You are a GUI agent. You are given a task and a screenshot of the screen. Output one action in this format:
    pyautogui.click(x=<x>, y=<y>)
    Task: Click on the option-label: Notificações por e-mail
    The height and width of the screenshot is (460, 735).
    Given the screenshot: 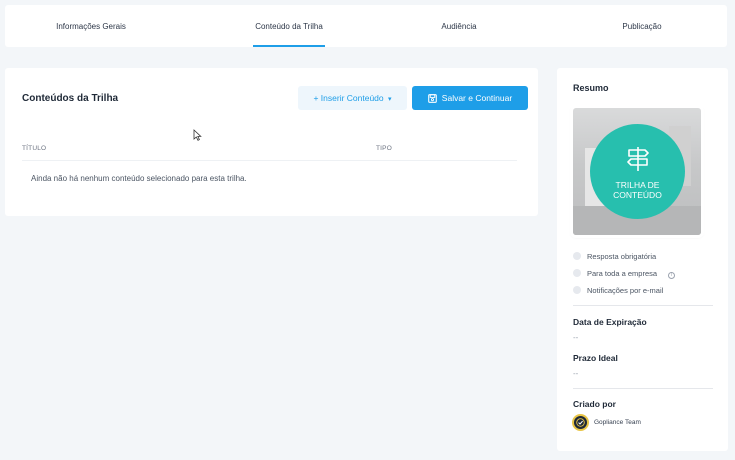 What is the action you would take?
    pyautogui.click(x=625, y=290)
    